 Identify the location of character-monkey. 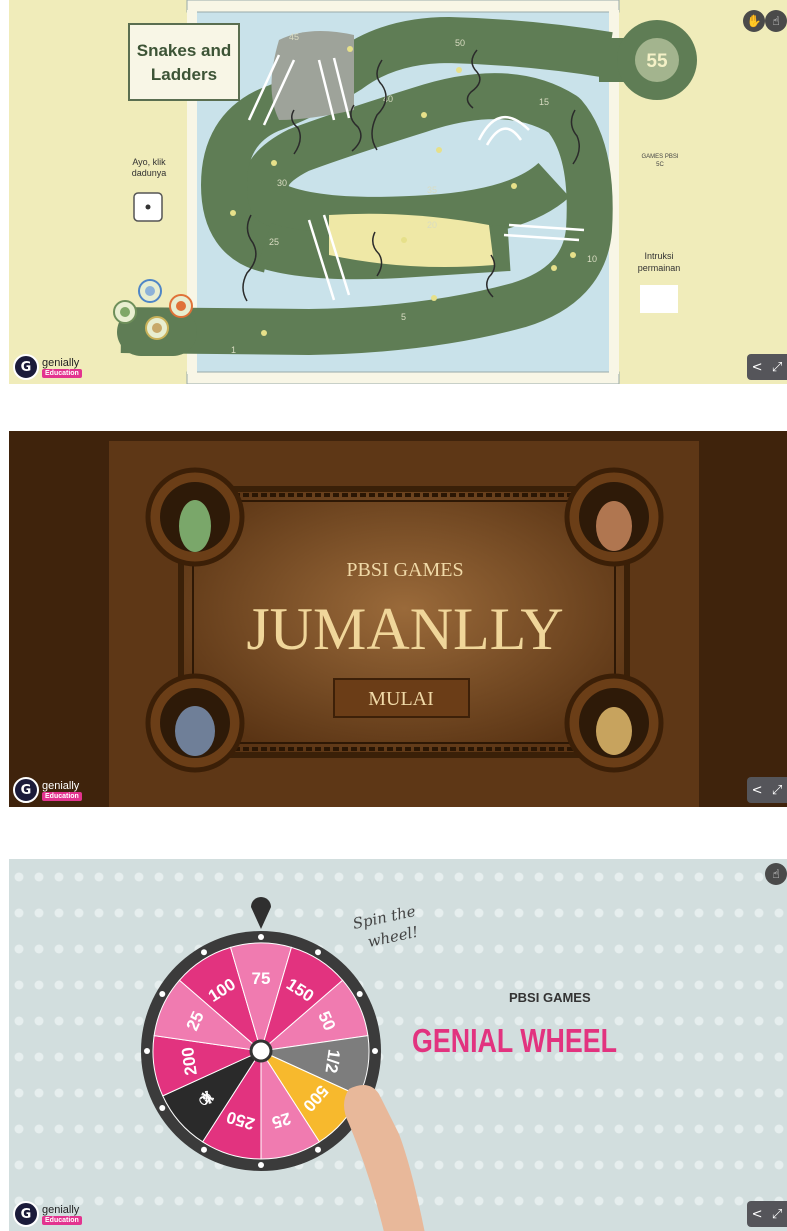
(614, 517).